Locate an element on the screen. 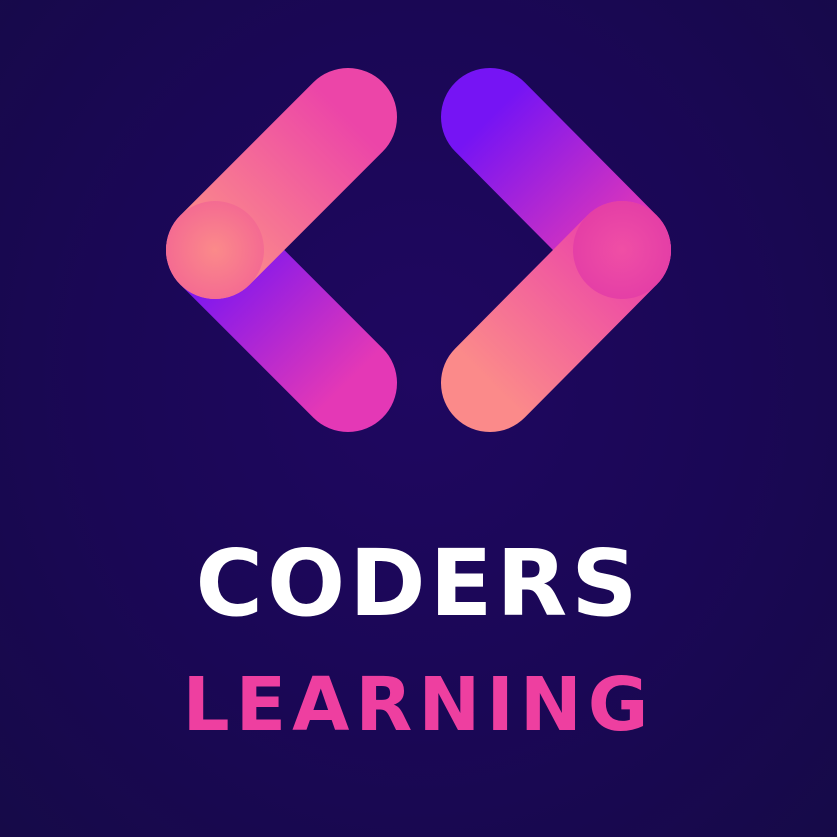 This screenshot has height=837, width=837. brand-name-line2: LEARNING is located at coordinates (418, 705).